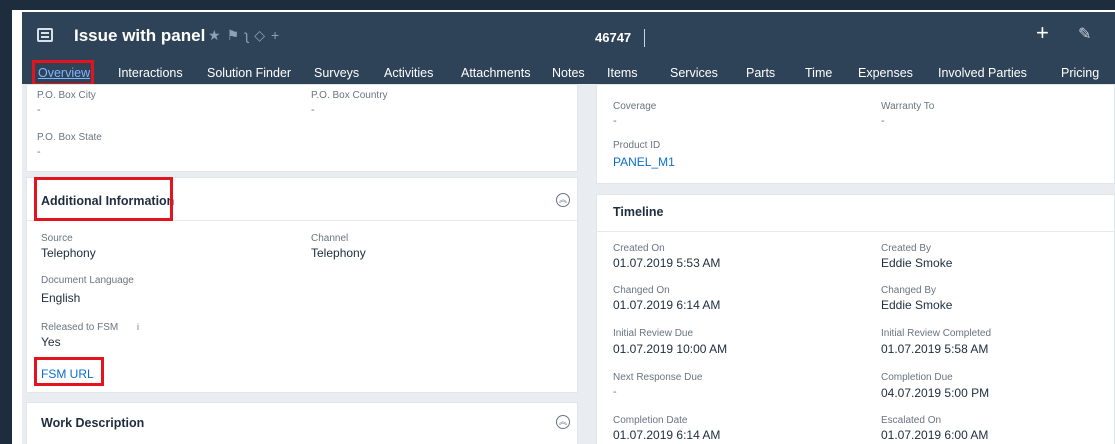 The image size is (1115, 444). Describe the element at coordinates (557, 5) in the screenshot. I see `window-top-edge` at that location.